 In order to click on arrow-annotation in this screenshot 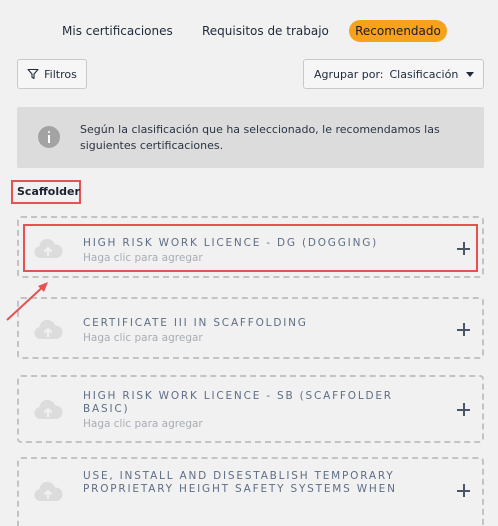, I will do `click(27, 301)`.